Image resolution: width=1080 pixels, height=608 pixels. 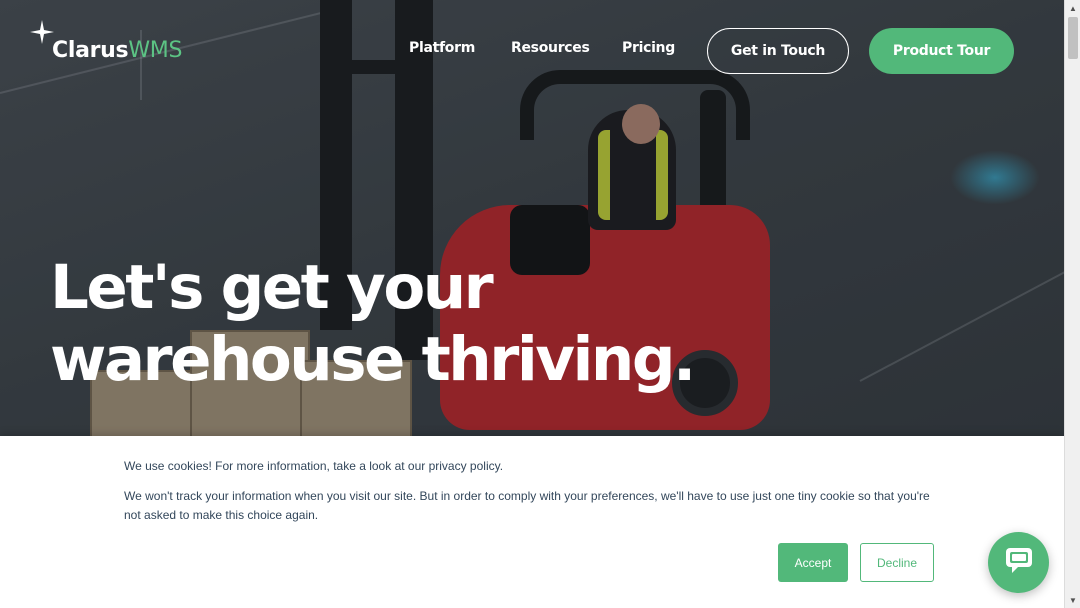 I want to click on nav-link-pricing: Pricing, so click(x=648, y=48).